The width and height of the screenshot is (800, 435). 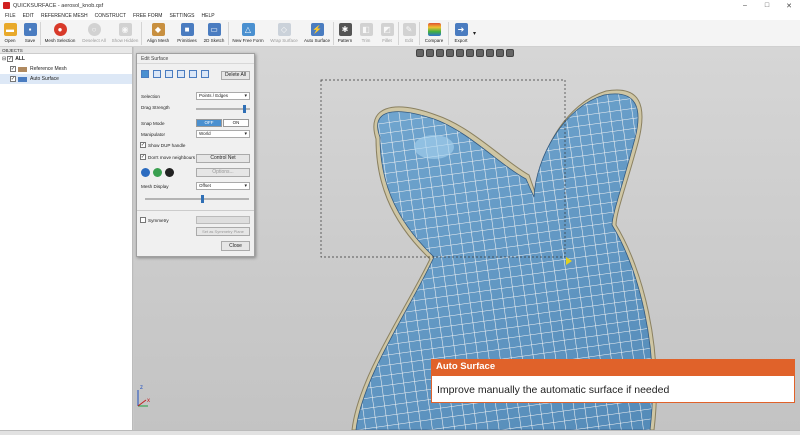 I want to click on folder-icon: ▬, so click(x=10, y=29).